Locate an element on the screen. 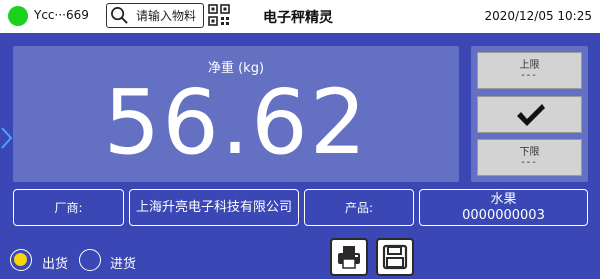 The height and width of the screenshot is (279, 600). print-button is located at coordinates (349, 257).